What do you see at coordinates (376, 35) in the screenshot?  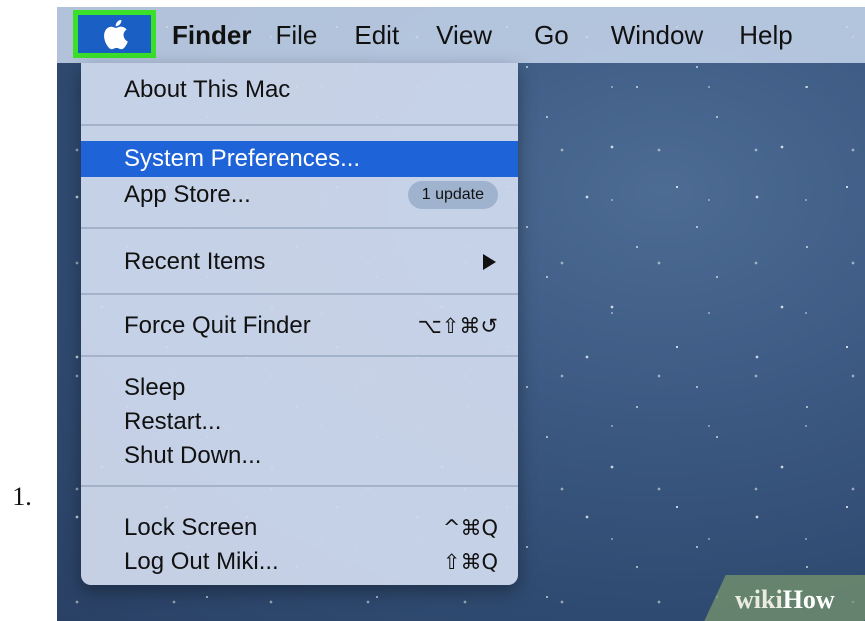 I see `menu-edit: Edit` at bounding box center [376, 35].